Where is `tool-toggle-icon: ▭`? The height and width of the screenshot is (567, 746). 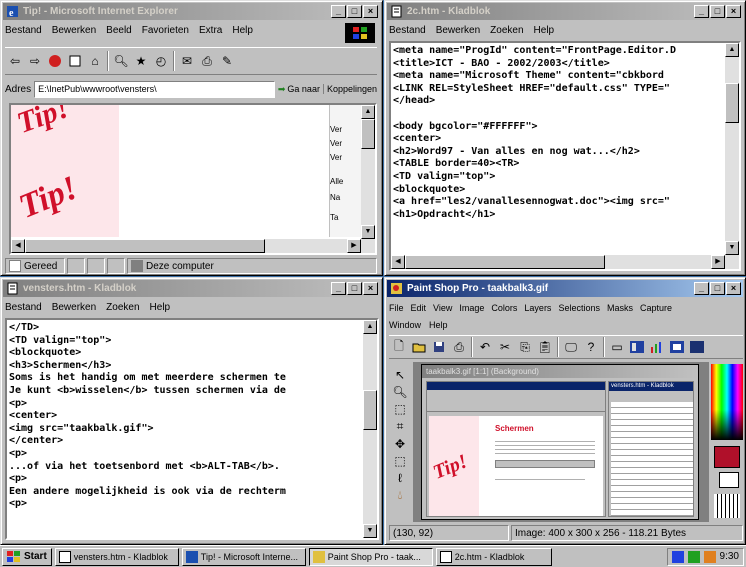
tool-toggle-icon: ▭ is located at coordinates (617, 347).